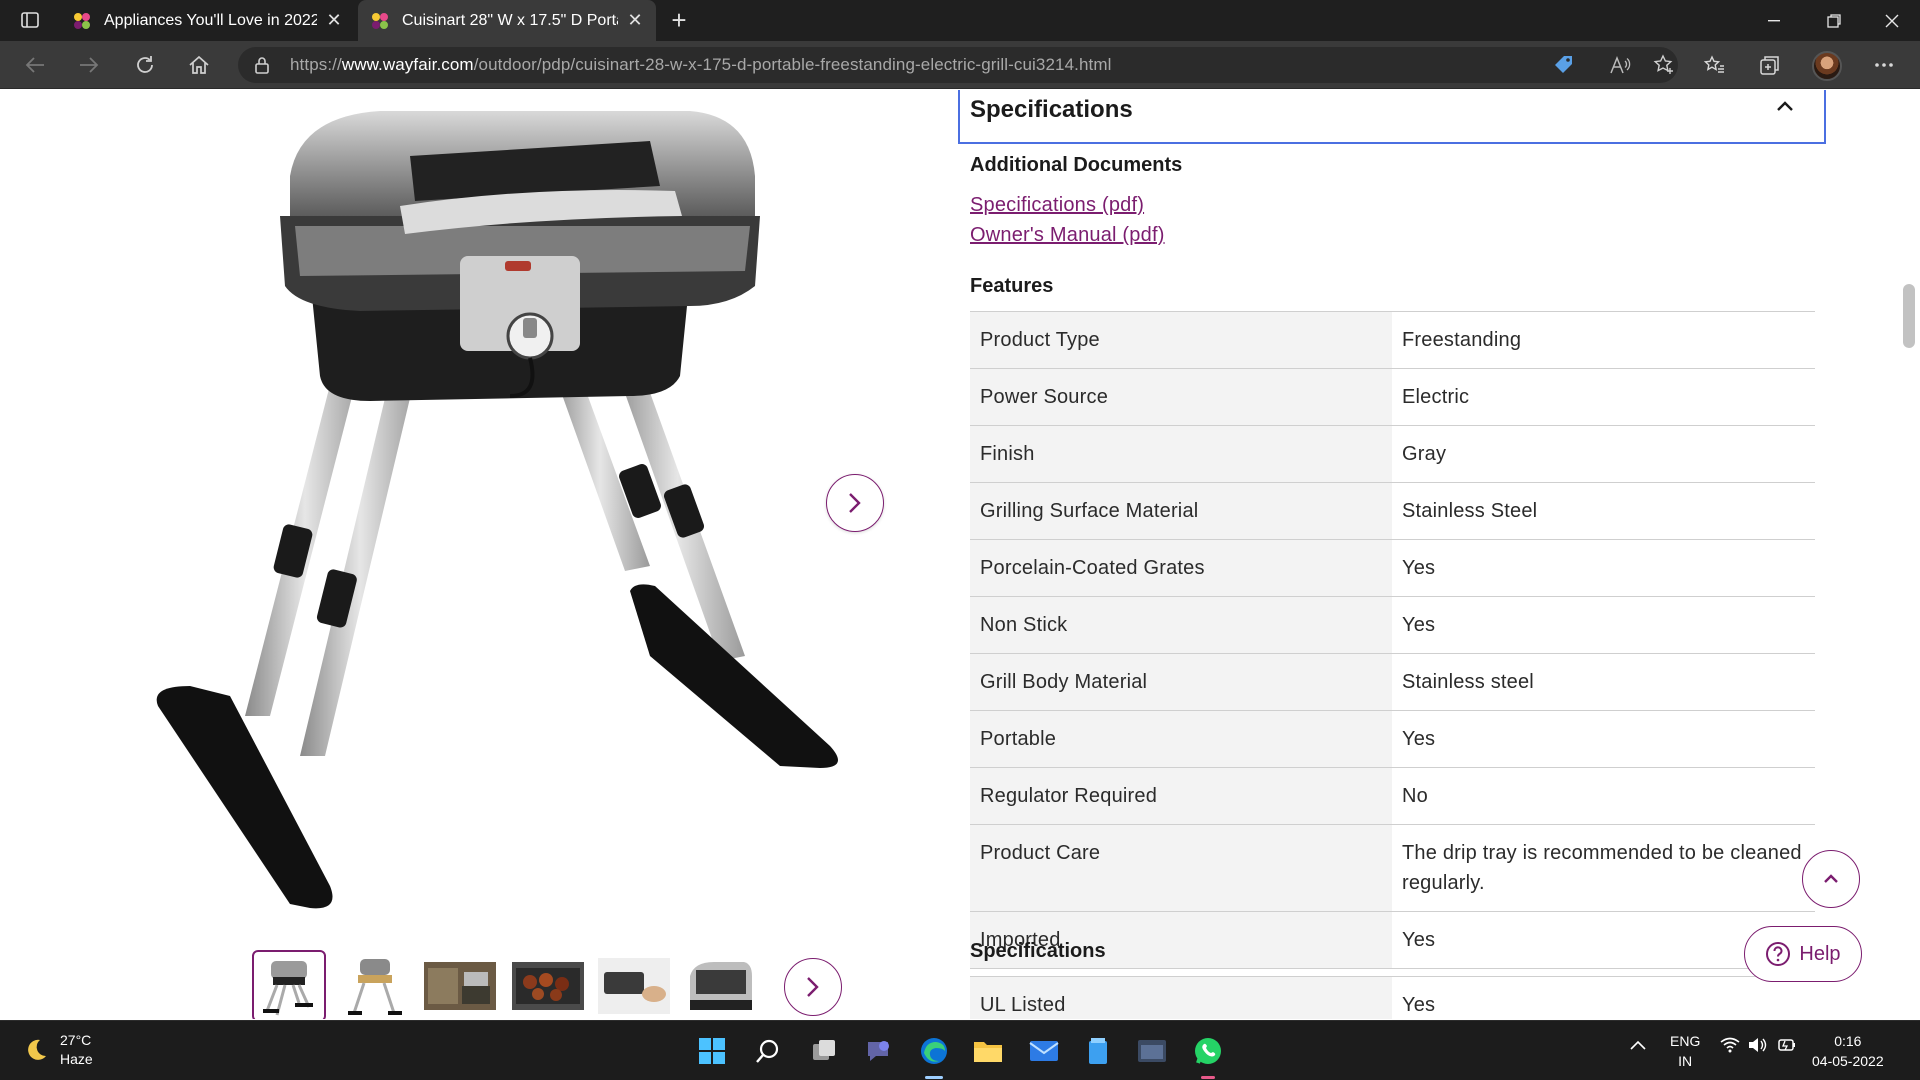  I want to click on thumbnail-strip, so click(550, 983).